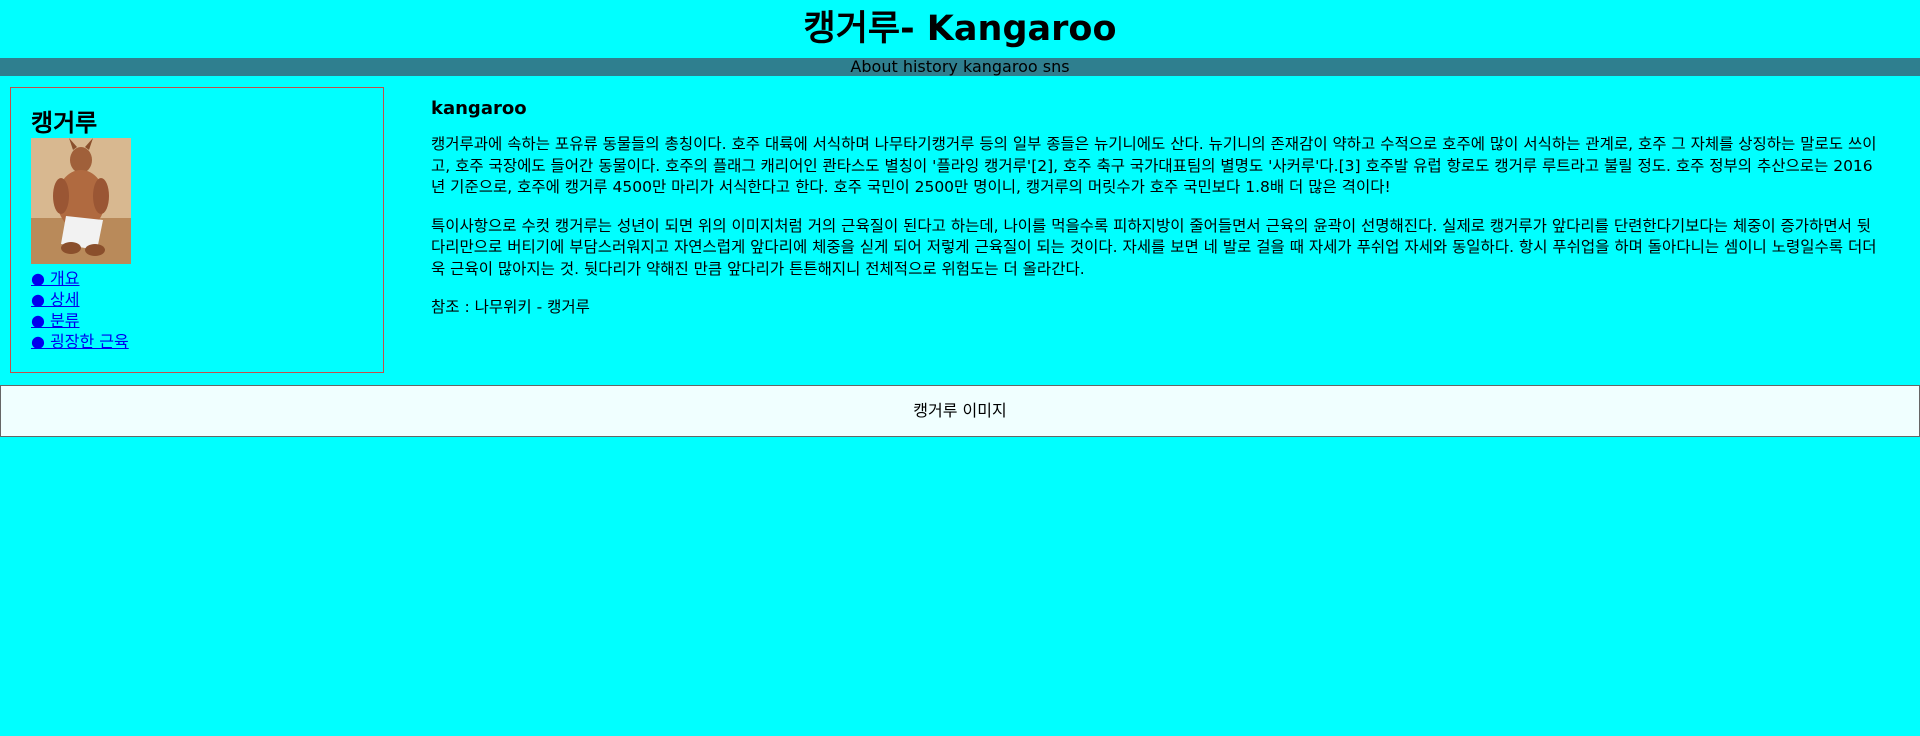 Image resolution: width=1920 pixels, height=736 pixels. I want to click on reference-text: 참조 : 나무위키 - 캥거루, so click(510, 307).